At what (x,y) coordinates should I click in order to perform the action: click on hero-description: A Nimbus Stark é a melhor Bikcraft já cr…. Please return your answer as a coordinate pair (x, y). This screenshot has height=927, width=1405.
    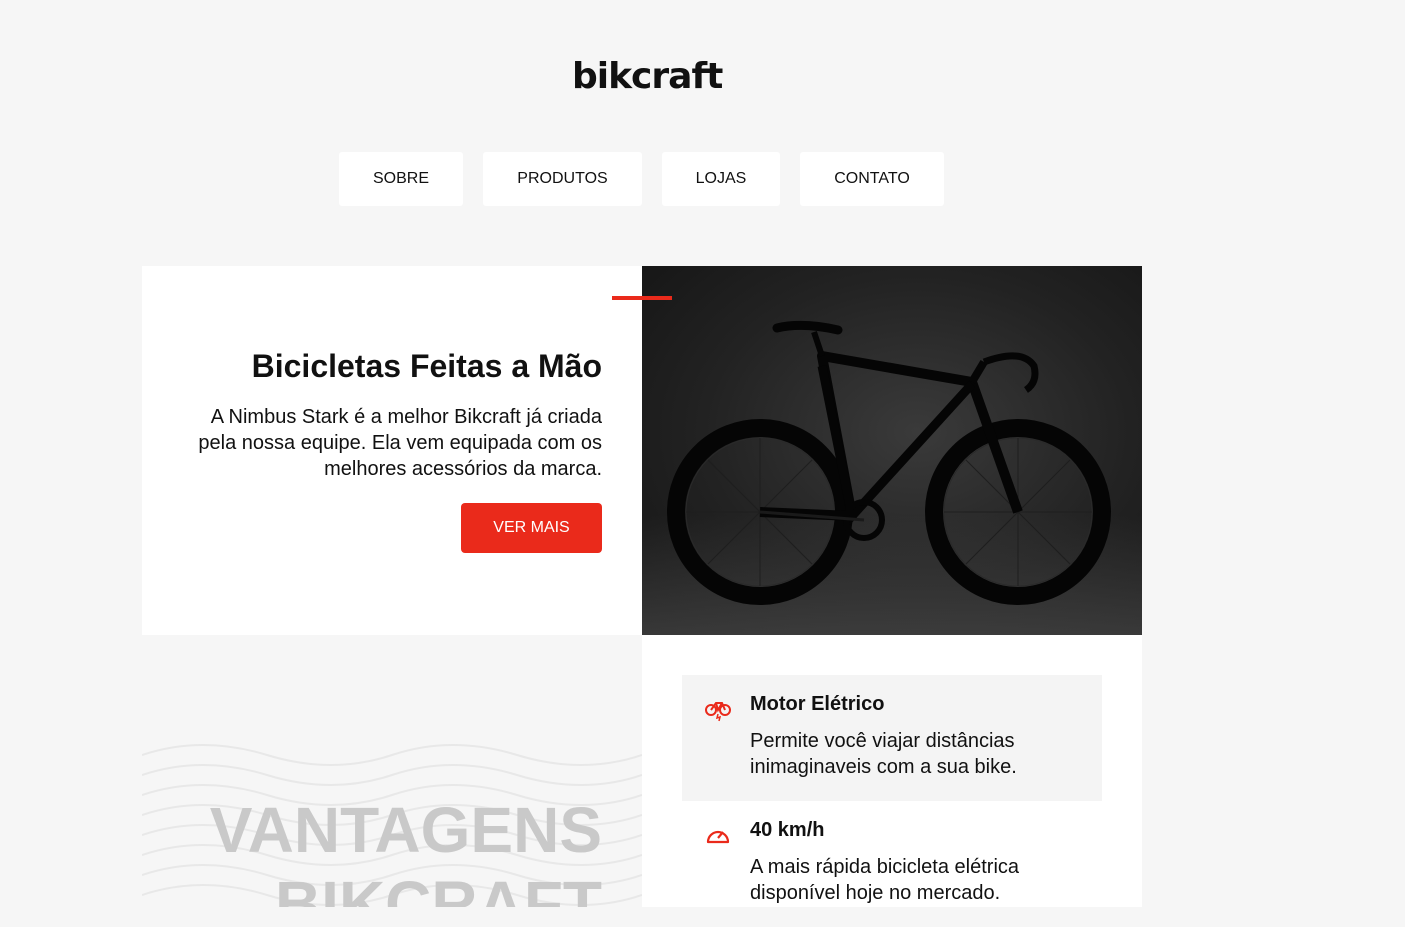
    Looking at the image, I should click on (400, 443).